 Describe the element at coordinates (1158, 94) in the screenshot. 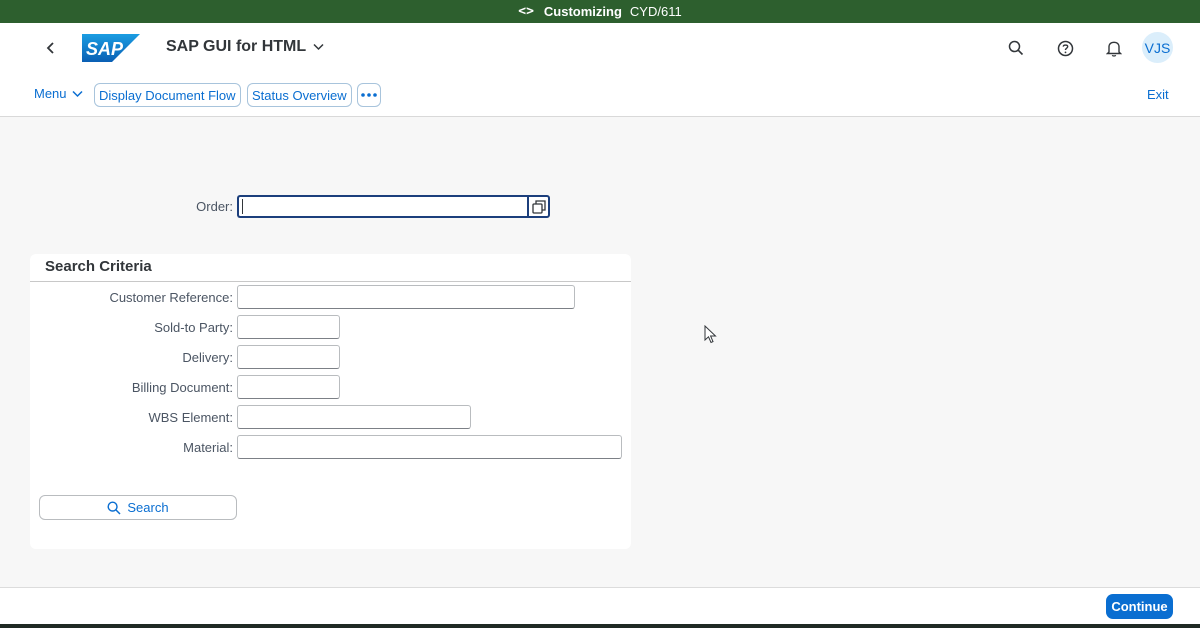

I see `exit-button: Exit` at that location.